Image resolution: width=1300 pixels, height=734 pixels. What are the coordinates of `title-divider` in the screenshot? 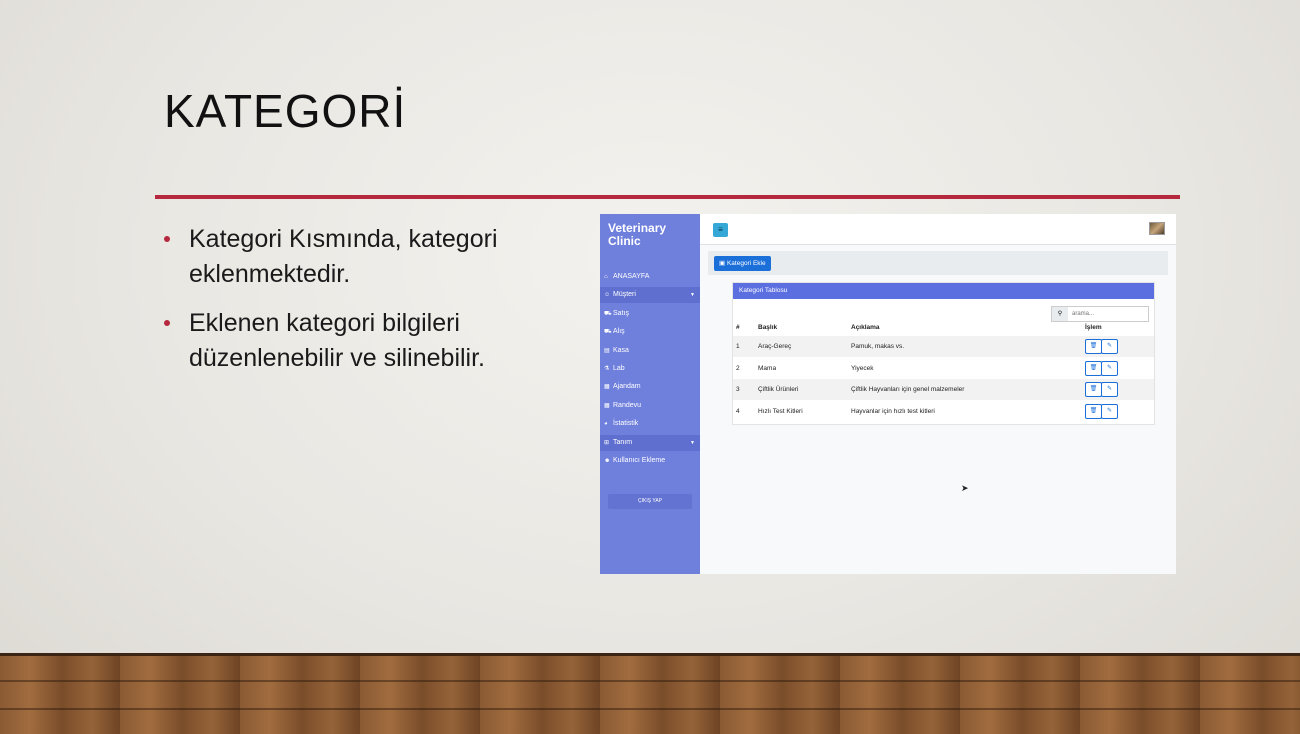 It's located at (667, 197).